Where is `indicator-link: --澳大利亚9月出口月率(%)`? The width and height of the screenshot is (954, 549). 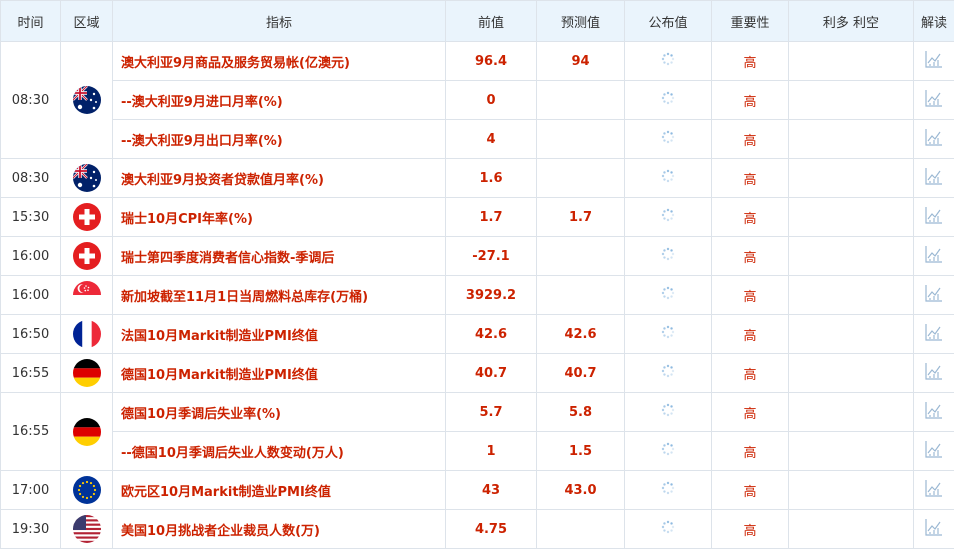 indicator-link: --澳大利亚9月出口月率(%) is located at coordinates (279, 139).